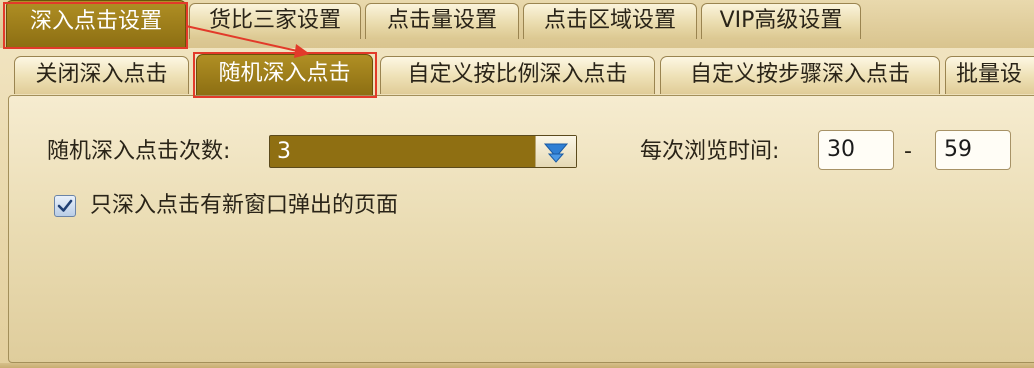 This screenshot has height=368, width=1034. I want to click on top-tab-strip: 深入点击设置 货比三家设置 点击量设置 点击区域设置 VIP高级设置, so click(517, 24).